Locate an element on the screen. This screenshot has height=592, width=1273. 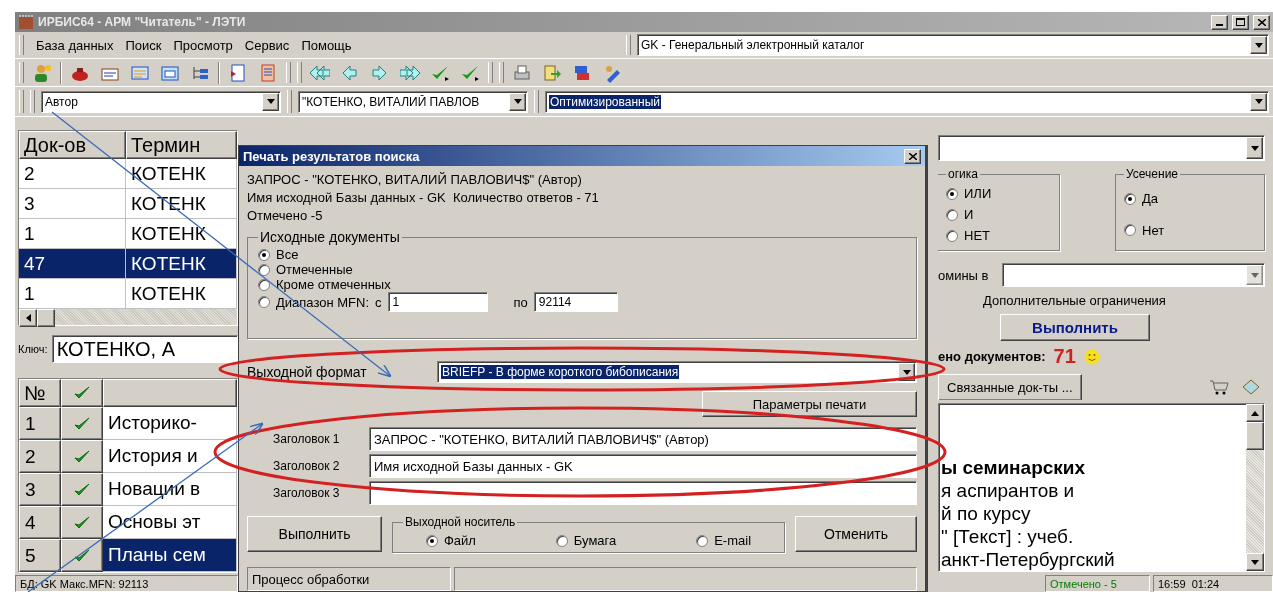
menu-item: Просмотр is located at coordinates (203, 45).